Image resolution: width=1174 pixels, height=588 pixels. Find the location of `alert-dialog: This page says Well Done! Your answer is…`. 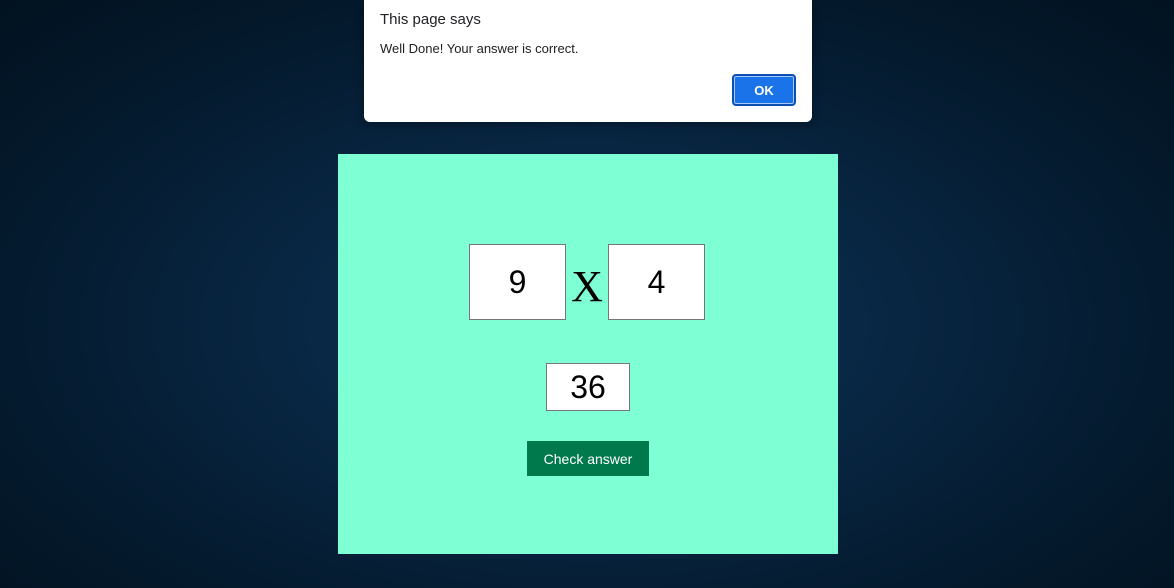

alert-dialog: This page says Well Done! Your answer is… is located at coordinates (588, 61).